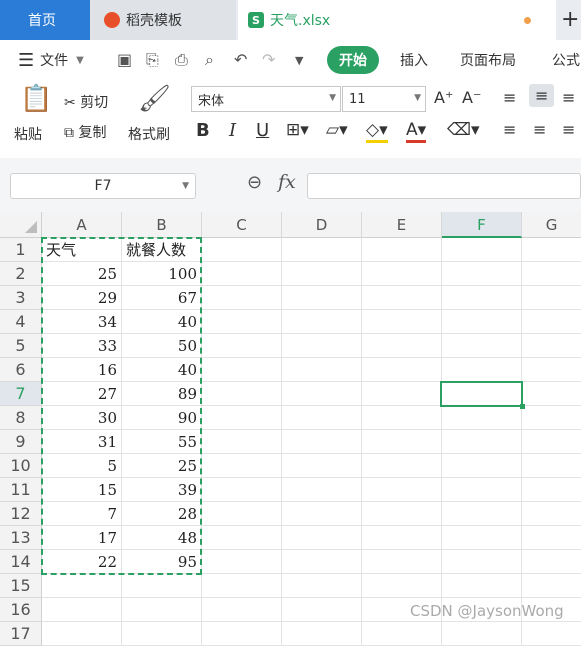  I want to click on select-all-corner, so click(21, 225).